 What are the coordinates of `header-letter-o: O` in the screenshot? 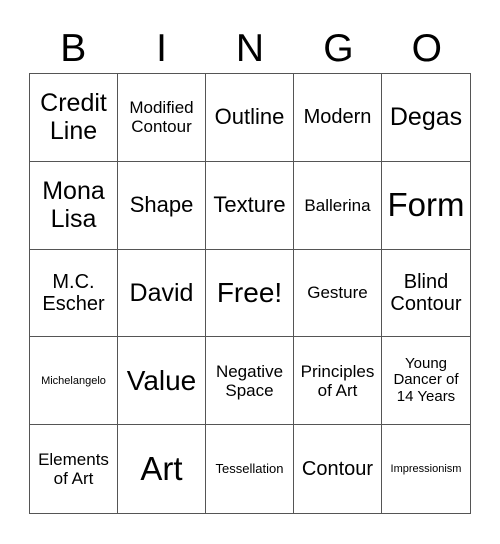 It's located at (426, 48).